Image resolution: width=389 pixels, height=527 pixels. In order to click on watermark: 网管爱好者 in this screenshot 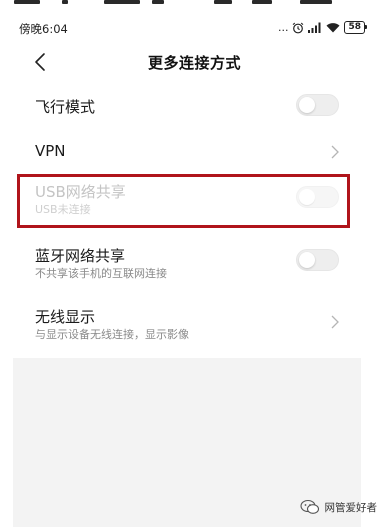, I will do `click(338, 507)`.